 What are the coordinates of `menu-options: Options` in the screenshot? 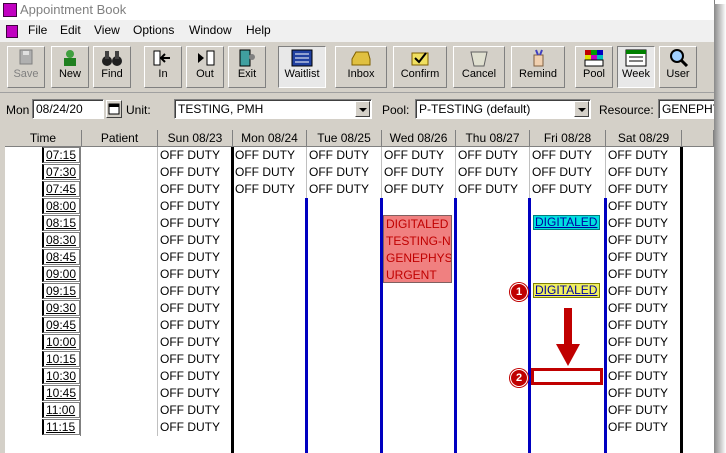 It's located at (153, 30).